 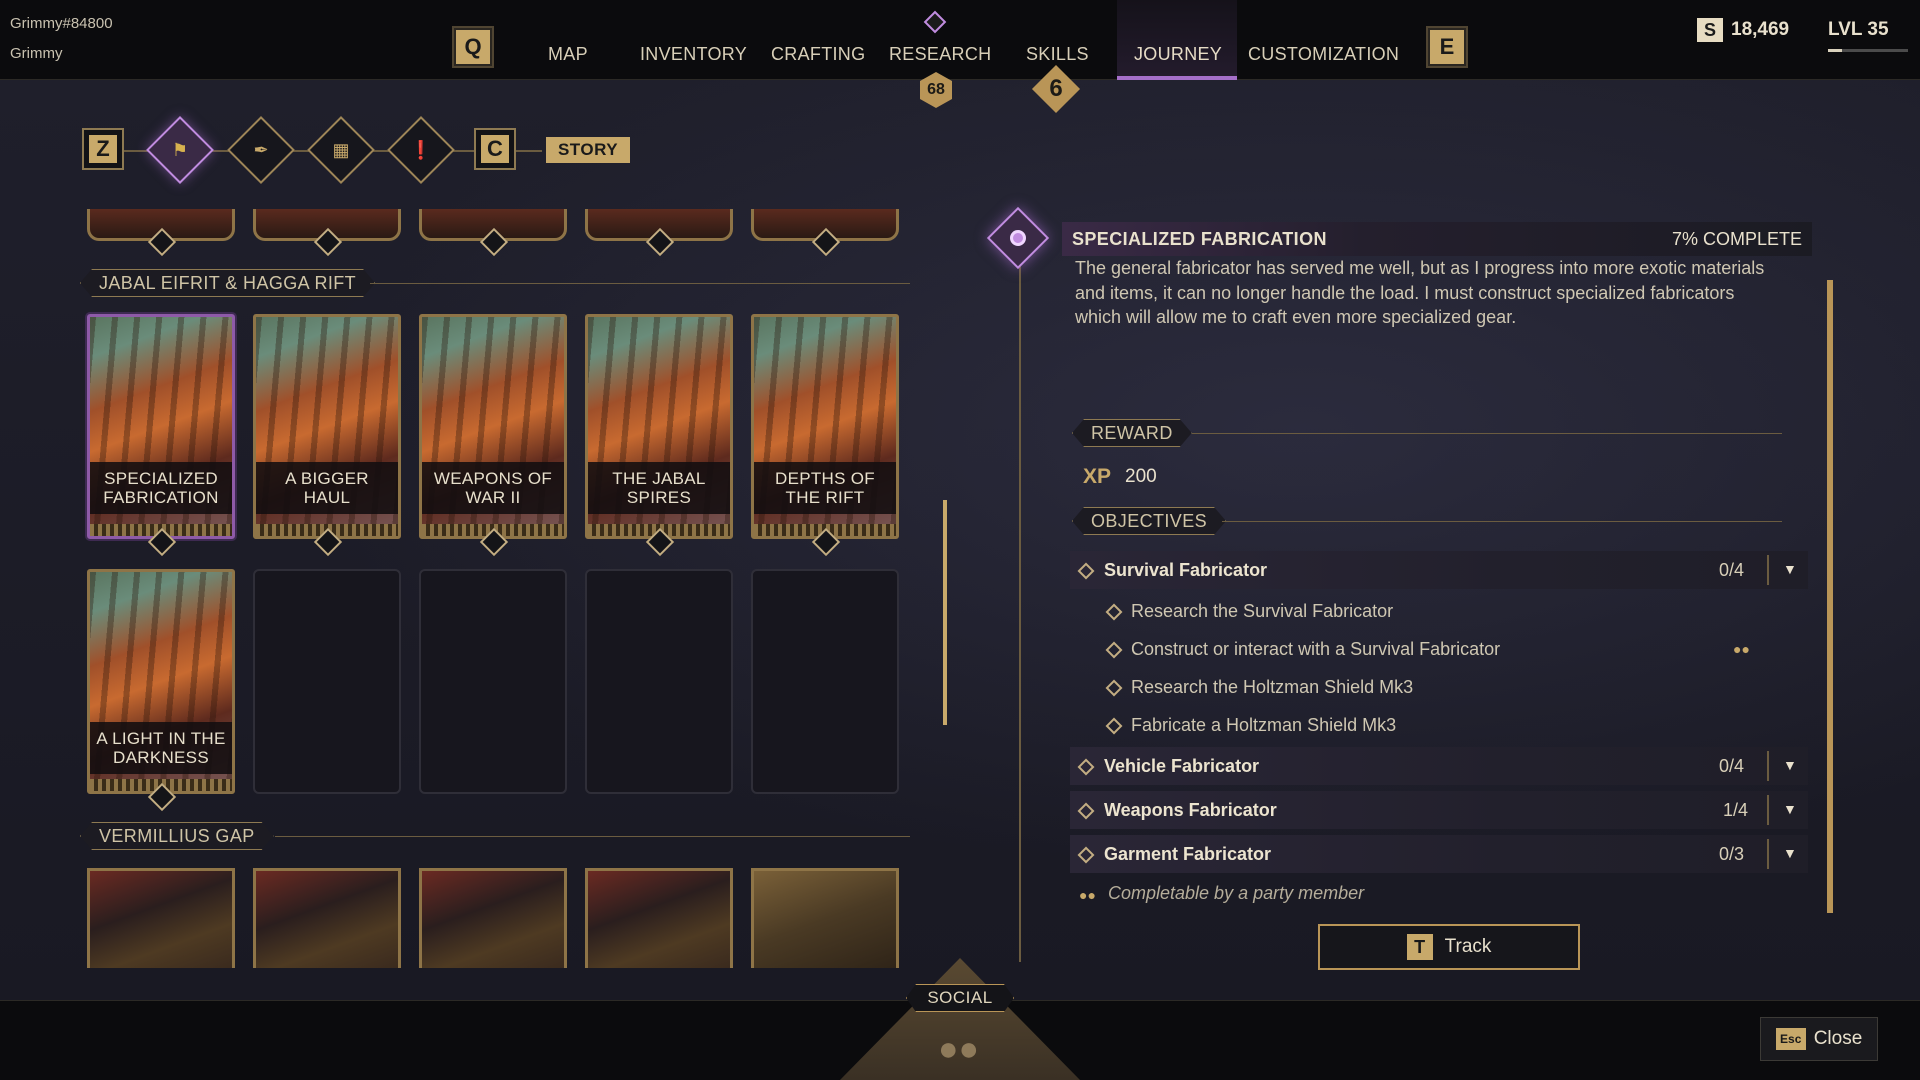 I want to click on tab-research: RESEARCH, so click(x=940, y=54).